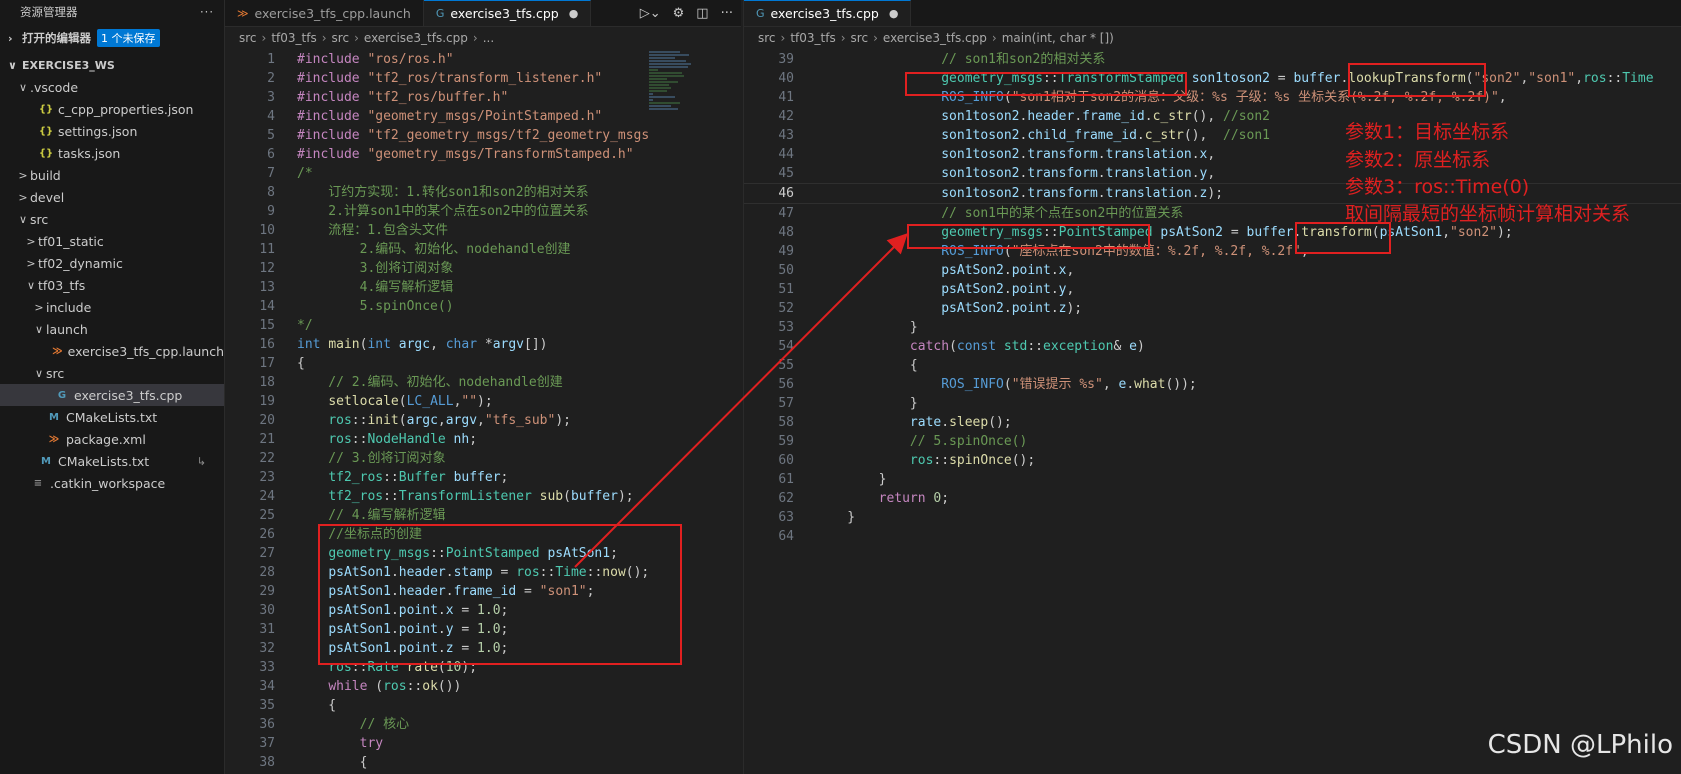 The width and height of the screenshot is (1681, 774). I want to click on watermark: CSDN @LPhilo, so click(1580, 745).